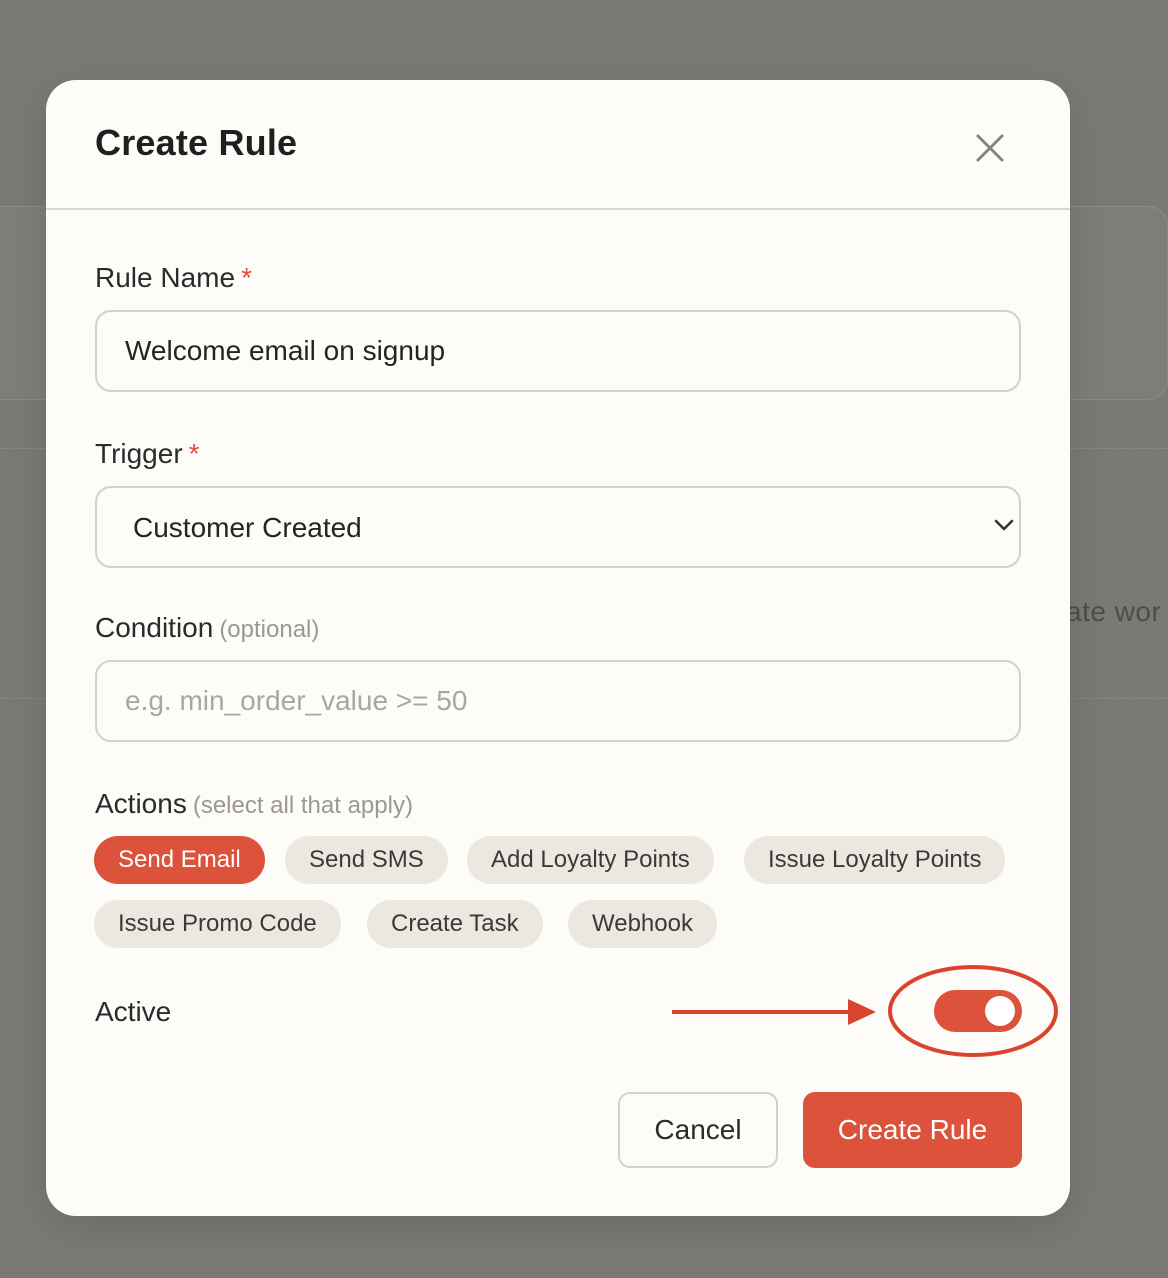  Describe the element at coordinates (133, 1011) in the screenshot. I see `active-label: Active` at that location.